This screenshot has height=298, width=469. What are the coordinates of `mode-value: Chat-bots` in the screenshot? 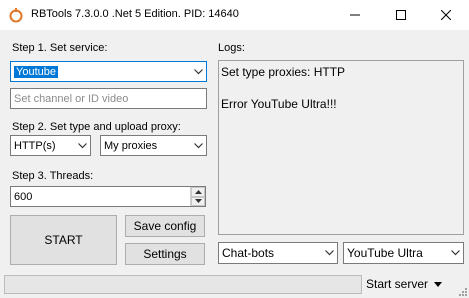 It's located at (248, 253).